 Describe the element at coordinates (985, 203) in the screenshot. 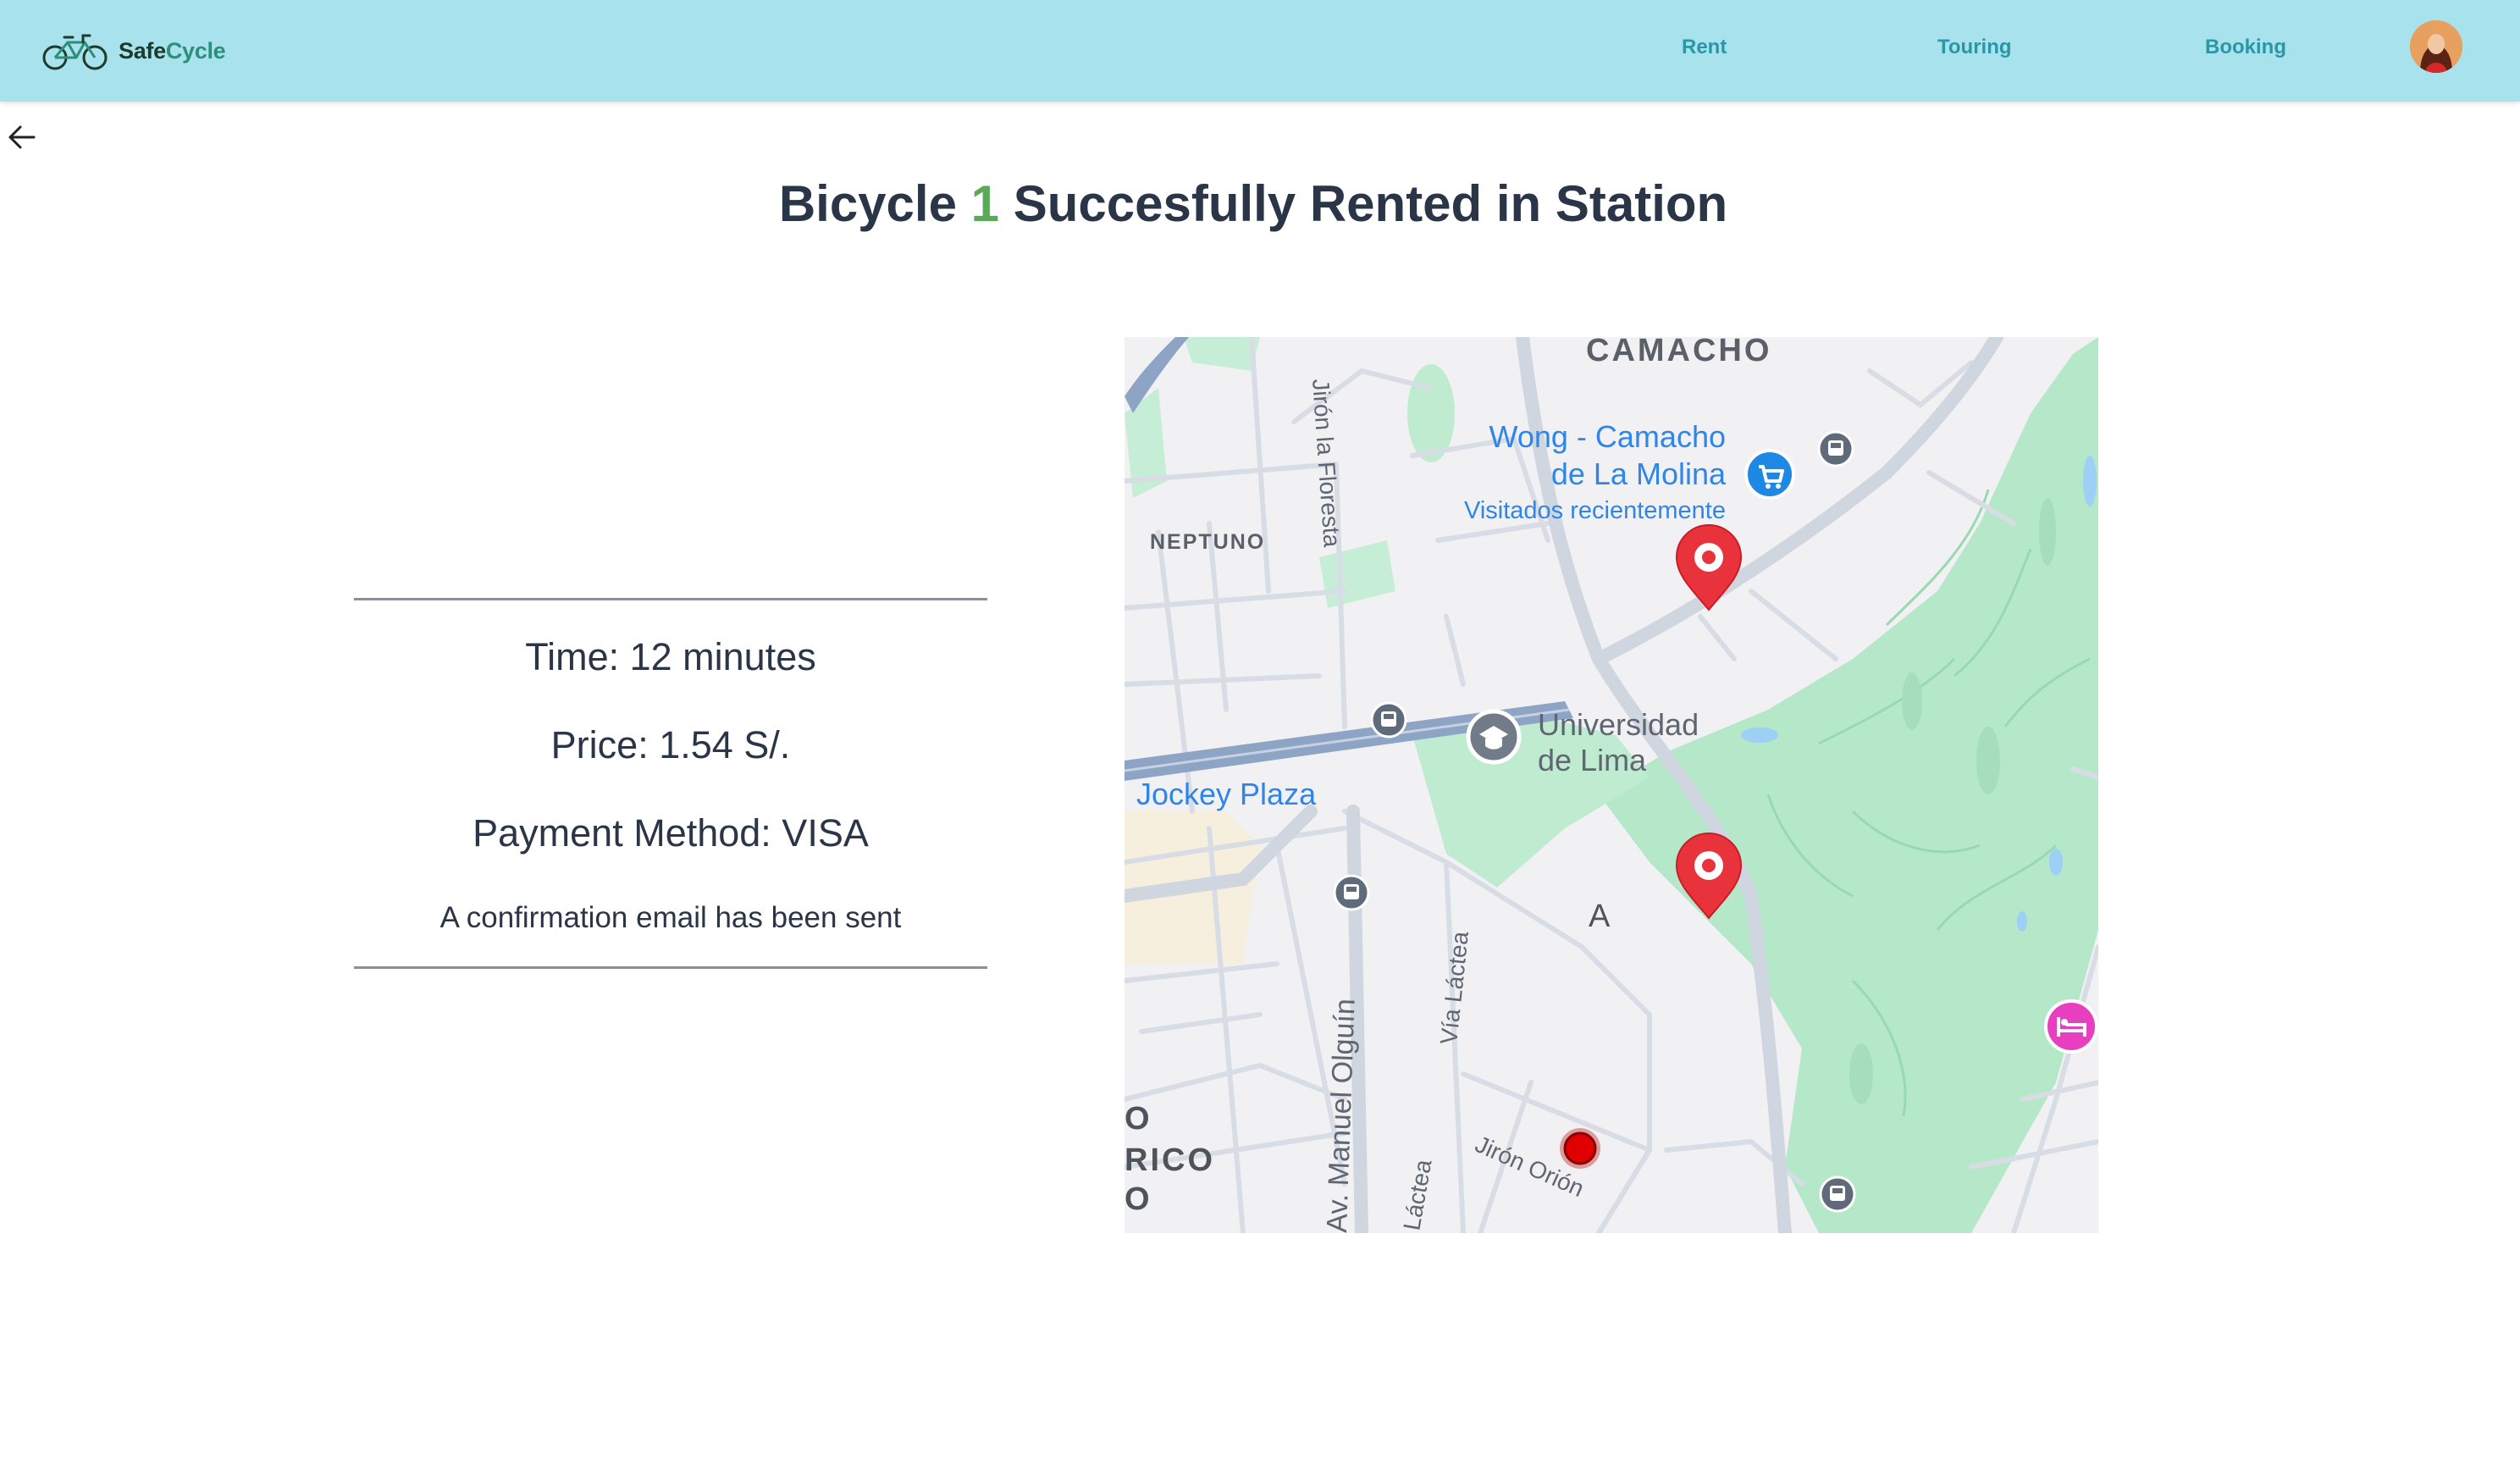

I see `bicycle-number: 1` at that location.